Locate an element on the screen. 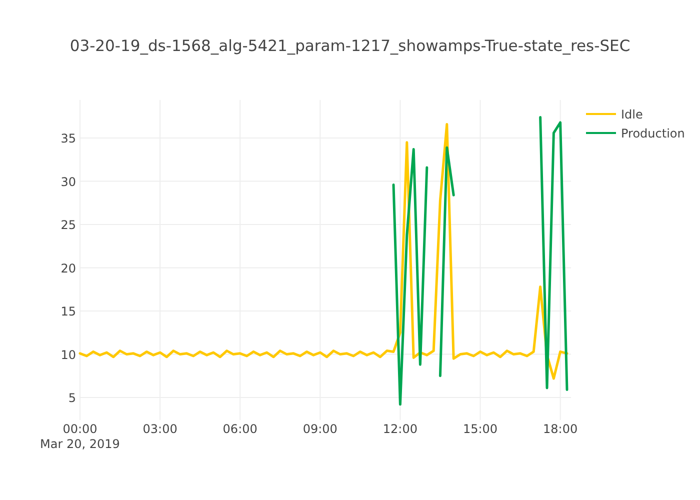 The width and height of the screenshot is (700, 500). x-tick-label: 03:00 is located at coordinates (160, 429).